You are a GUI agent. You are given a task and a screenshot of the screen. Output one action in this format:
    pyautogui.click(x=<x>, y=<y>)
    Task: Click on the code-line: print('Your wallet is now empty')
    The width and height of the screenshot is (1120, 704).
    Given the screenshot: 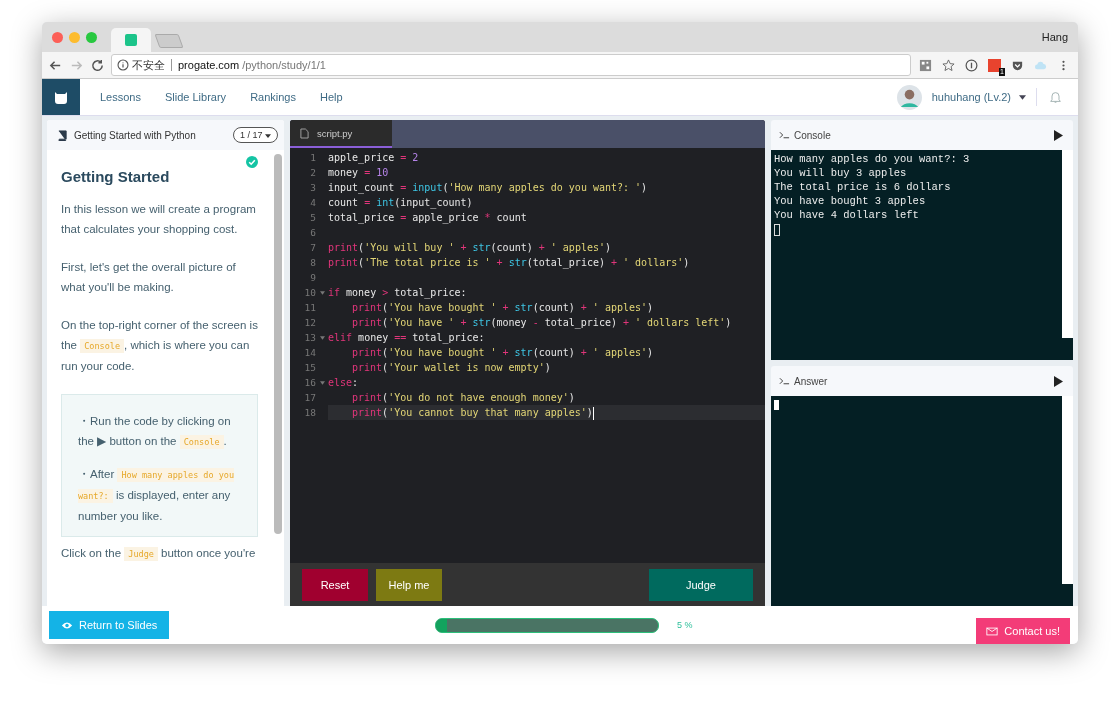 What is the action you would take?
    pyautogui.click(x=451, y=368)
    